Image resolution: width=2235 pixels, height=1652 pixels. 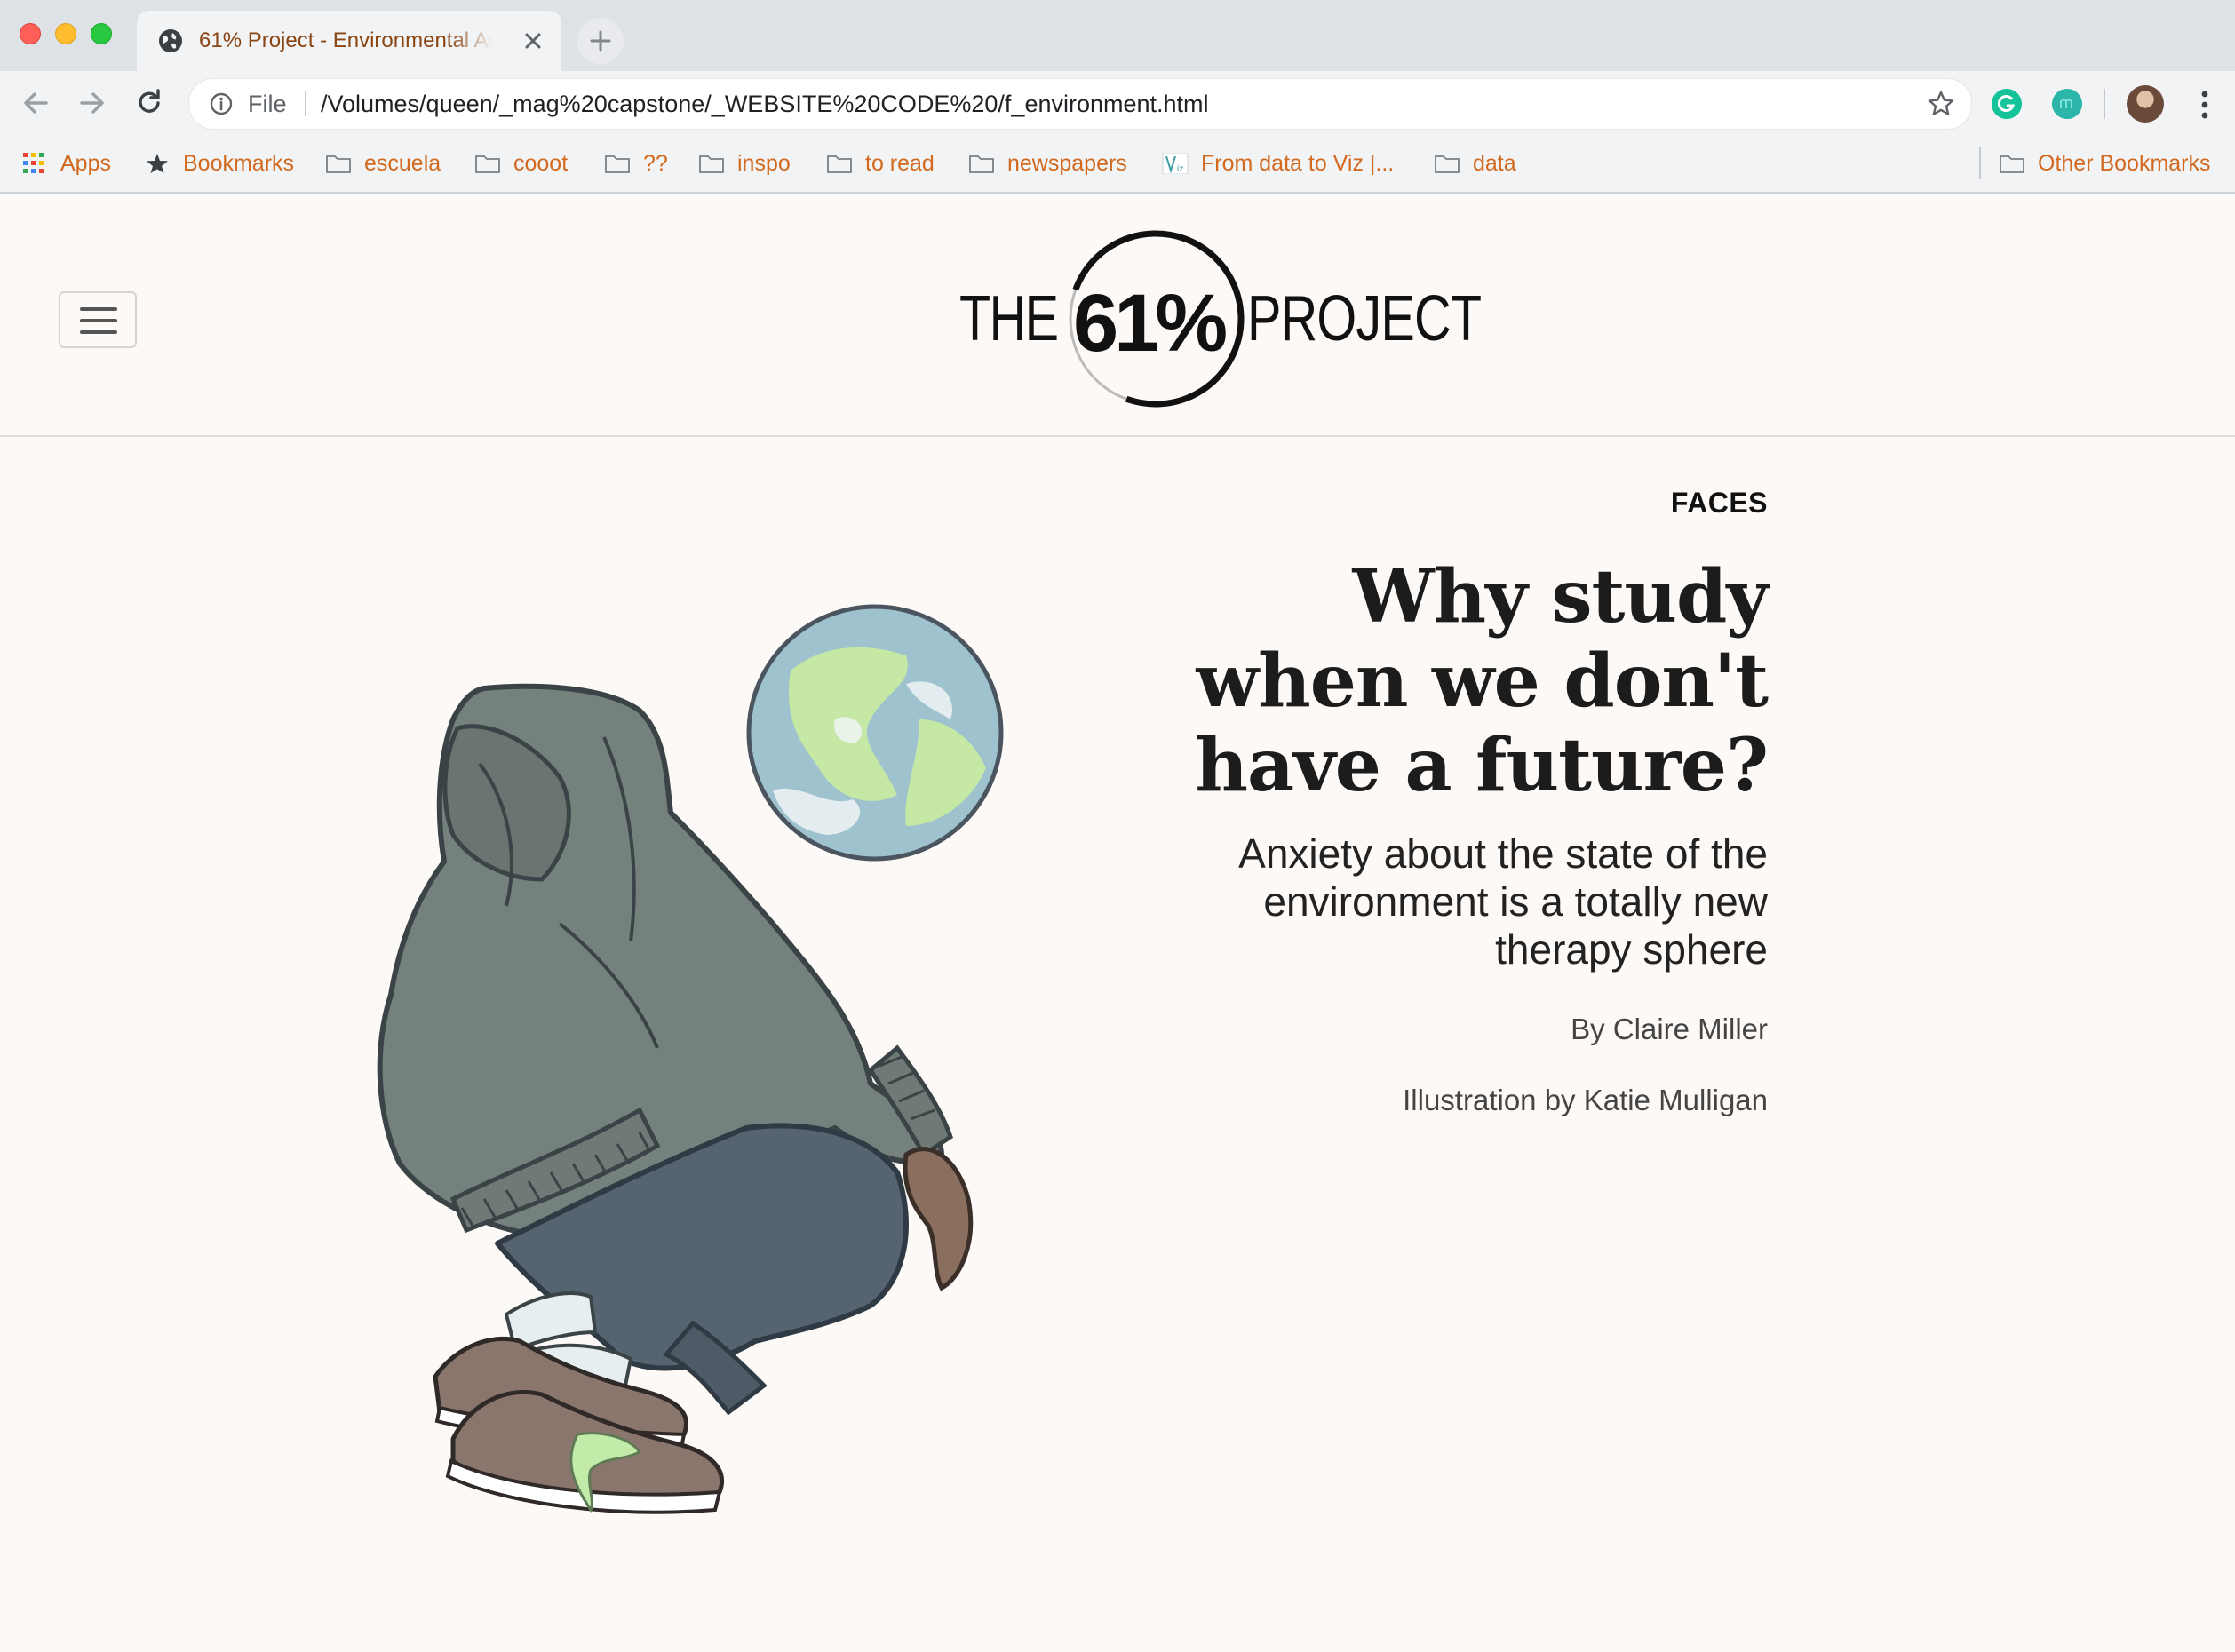 What do you see at coordinates (2124, 163) in the screenshot?
I see `bookmark-label: Other Bookmarks` at bounding box center [2124, 163].